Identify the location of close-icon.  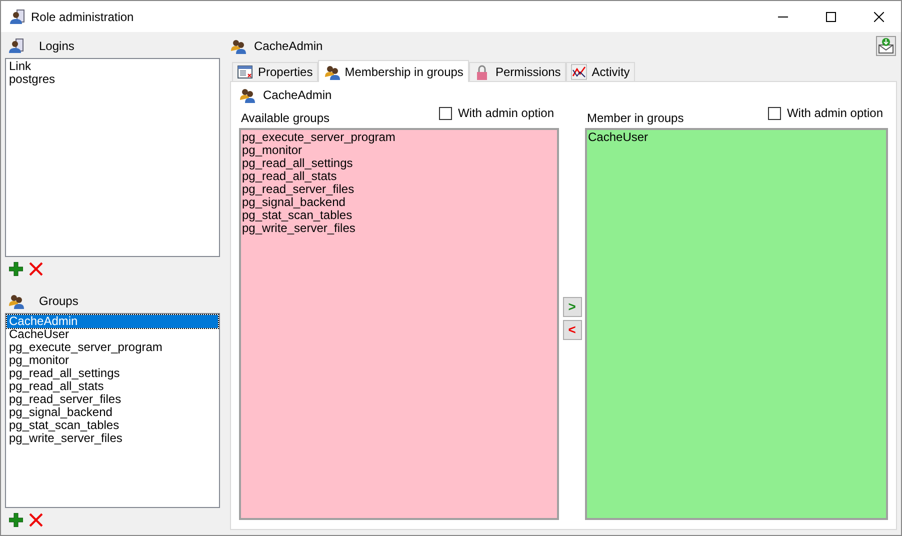
(879, 17).